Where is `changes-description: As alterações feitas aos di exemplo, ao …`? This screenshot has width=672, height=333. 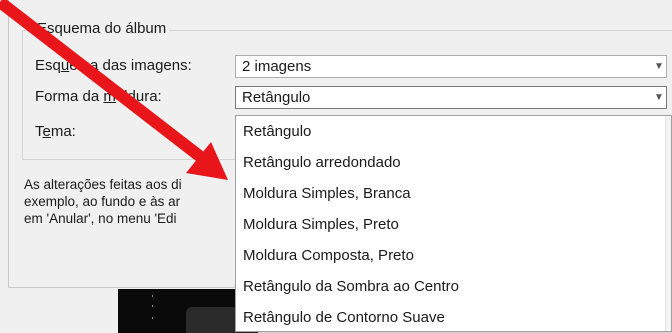 changes-description: As alterações feitas aos di exemplo, ao … is located at coordinates (103, 201).